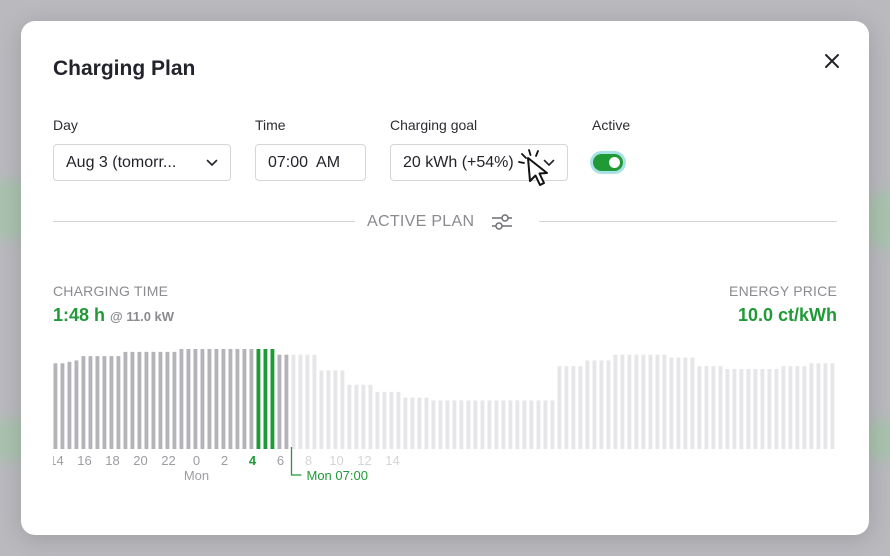  I want to click on time-input: 07:00 AM, so click(310, 162).